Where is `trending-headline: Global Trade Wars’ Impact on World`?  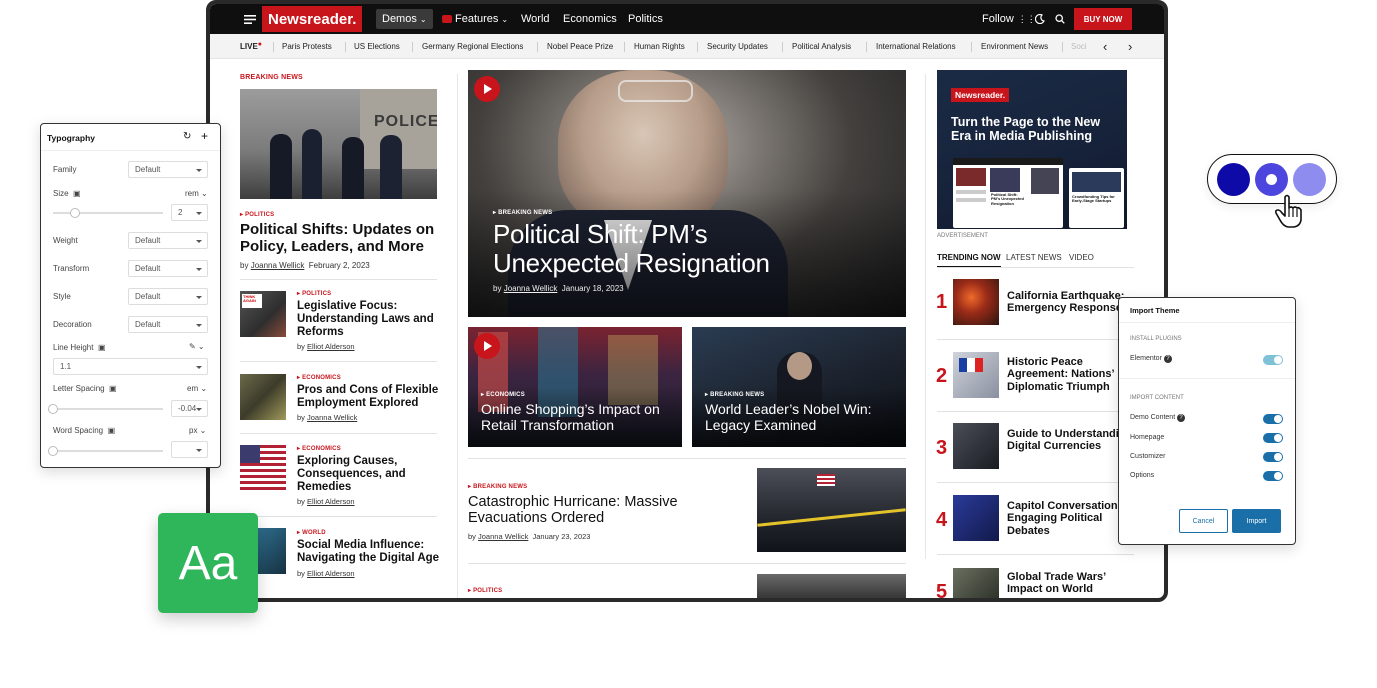 trending-headline: Global Trade Wars’ Impact on World is located at coordinates (1072, 583).